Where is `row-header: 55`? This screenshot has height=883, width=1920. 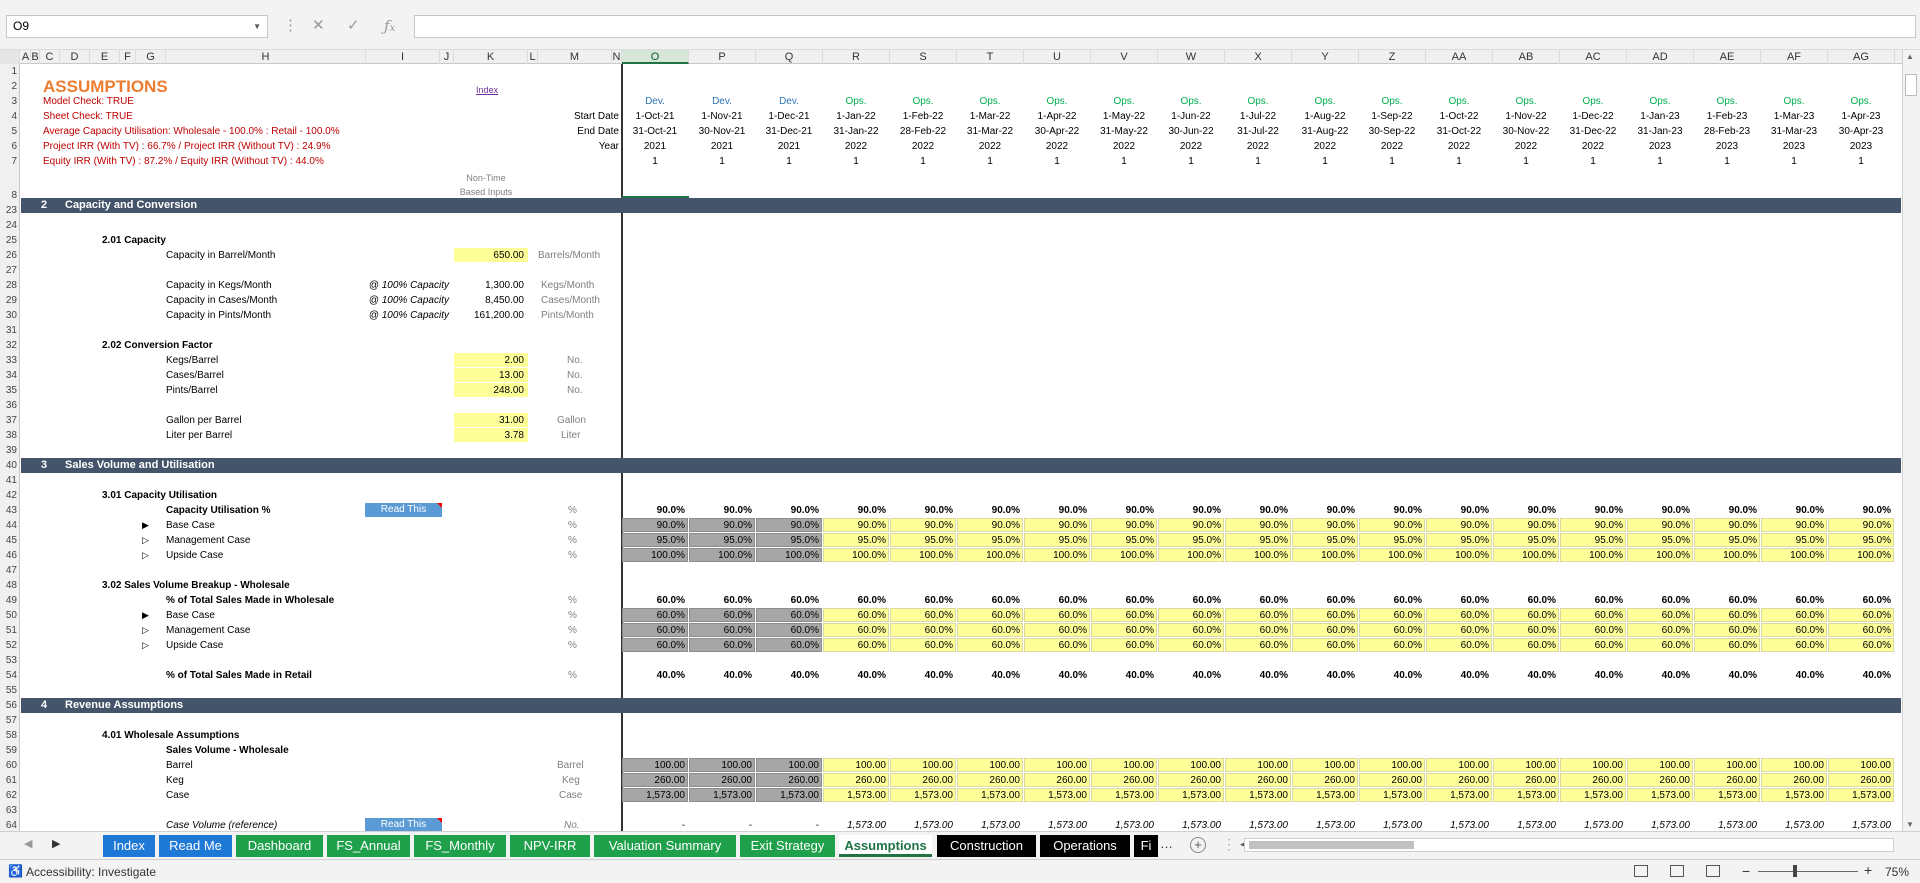 row-header: 55 is located at coordinates (10, 690).